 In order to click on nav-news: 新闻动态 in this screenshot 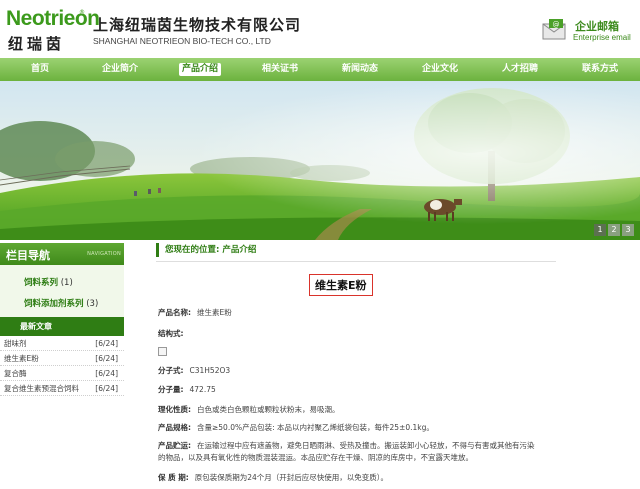, I will do `click(360, 69)`.